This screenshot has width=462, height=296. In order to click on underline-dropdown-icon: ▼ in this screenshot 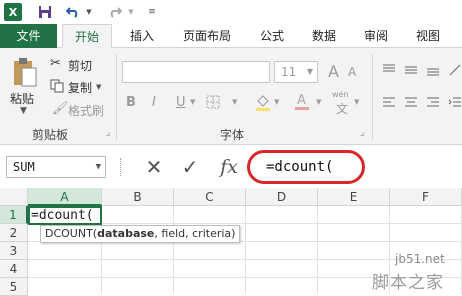, I will do `click(192, 102)`.